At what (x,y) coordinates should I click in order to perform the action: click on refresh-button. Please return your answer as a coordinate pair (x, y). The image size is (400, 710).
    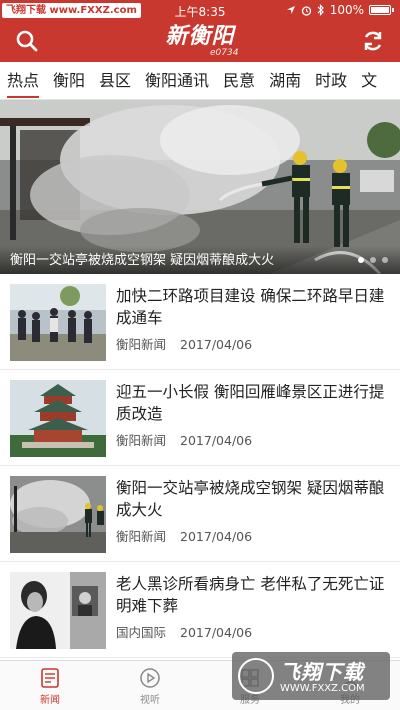
    Looking at the image, I should click on (373, 41).